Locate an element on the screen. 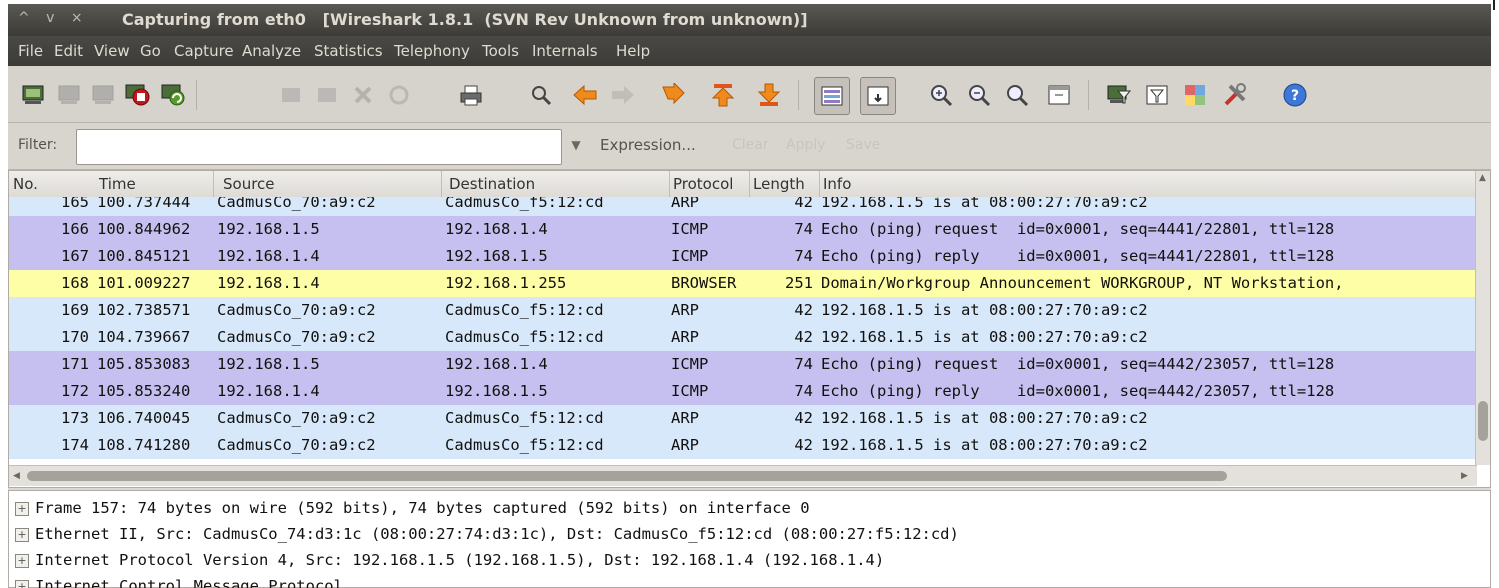 This screenshot has width=1499, height=588. stop-capture-icon is located at coordinates (137, 95).